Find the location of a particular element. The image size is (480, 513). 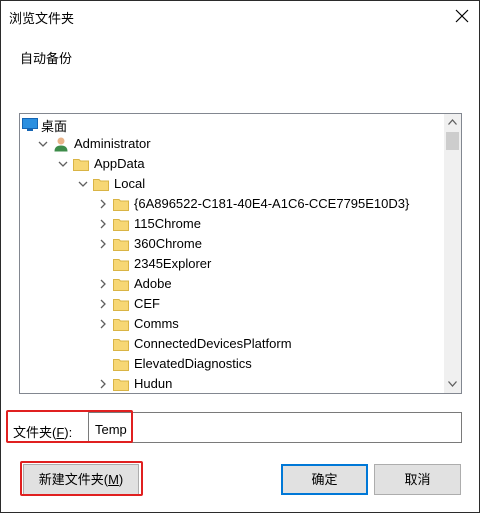

tree-item: 360Chrome is located at coordinates (232, 244).